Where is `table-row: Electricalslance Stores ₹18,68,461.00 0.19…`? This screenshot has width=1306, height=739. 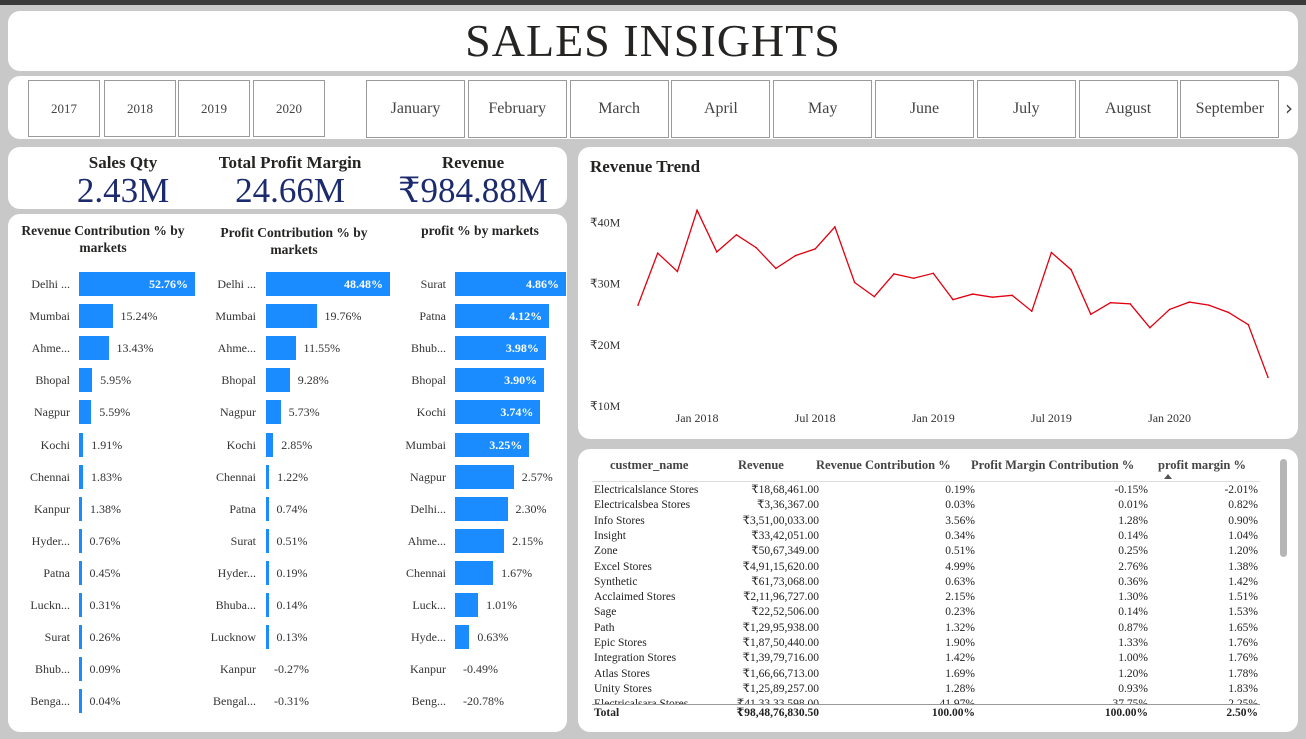
table-row: Electricalslance Stores ₹18,68,461.00 0.19… is located at coordinates (926, 490).